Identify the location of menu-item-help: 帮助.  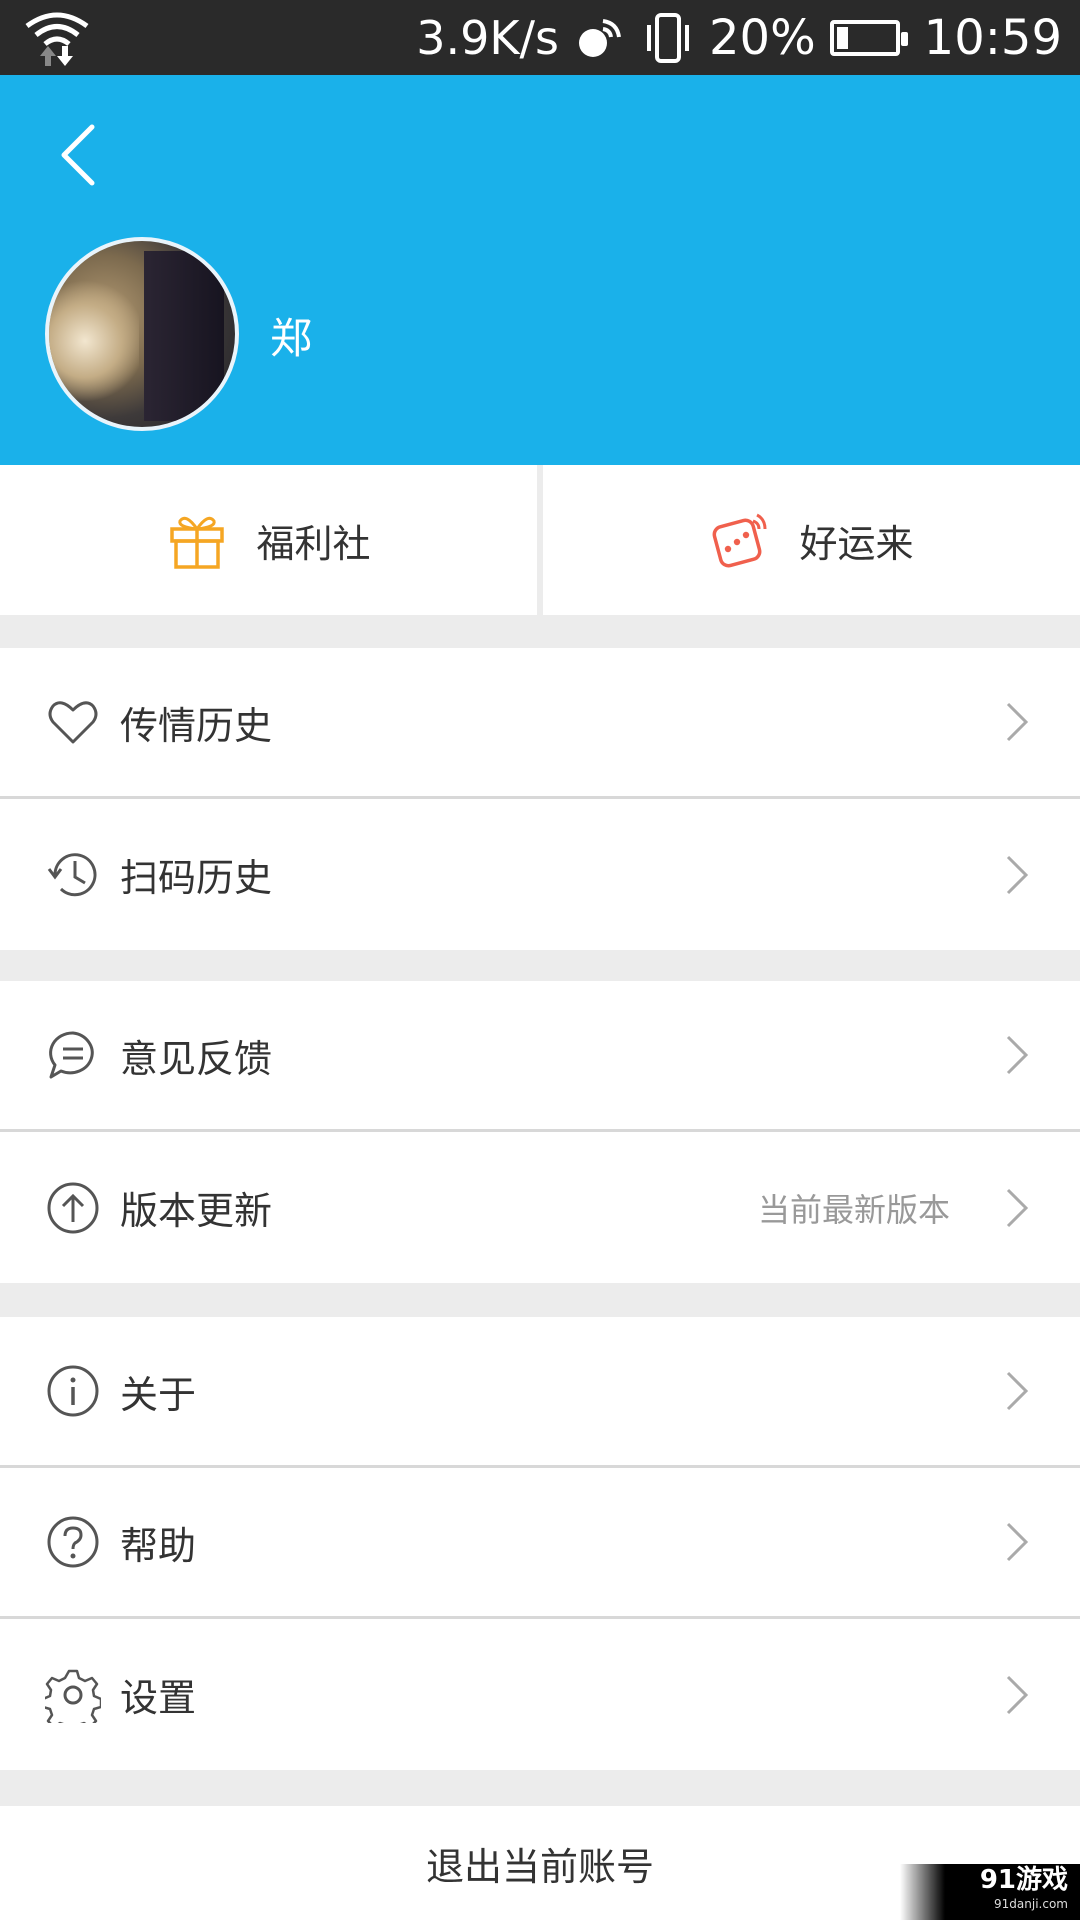
(540, 1543).